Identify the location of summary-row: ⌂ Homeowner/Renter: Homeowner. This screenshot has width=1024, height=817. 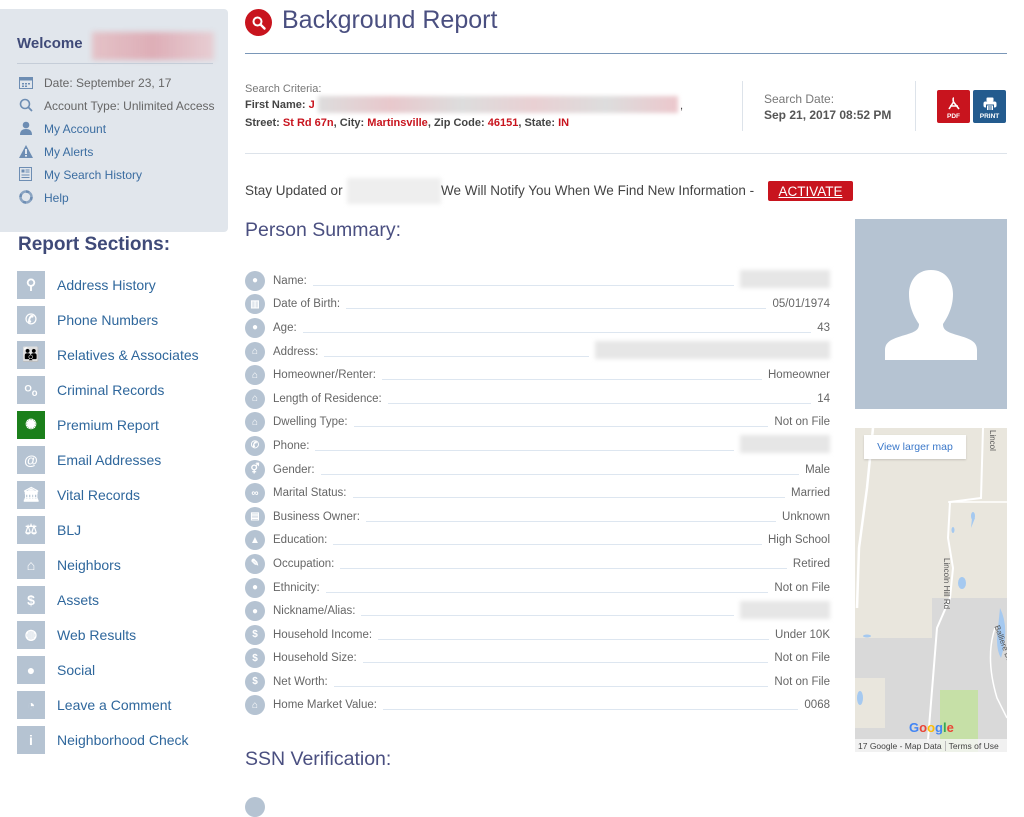
(537, 375).